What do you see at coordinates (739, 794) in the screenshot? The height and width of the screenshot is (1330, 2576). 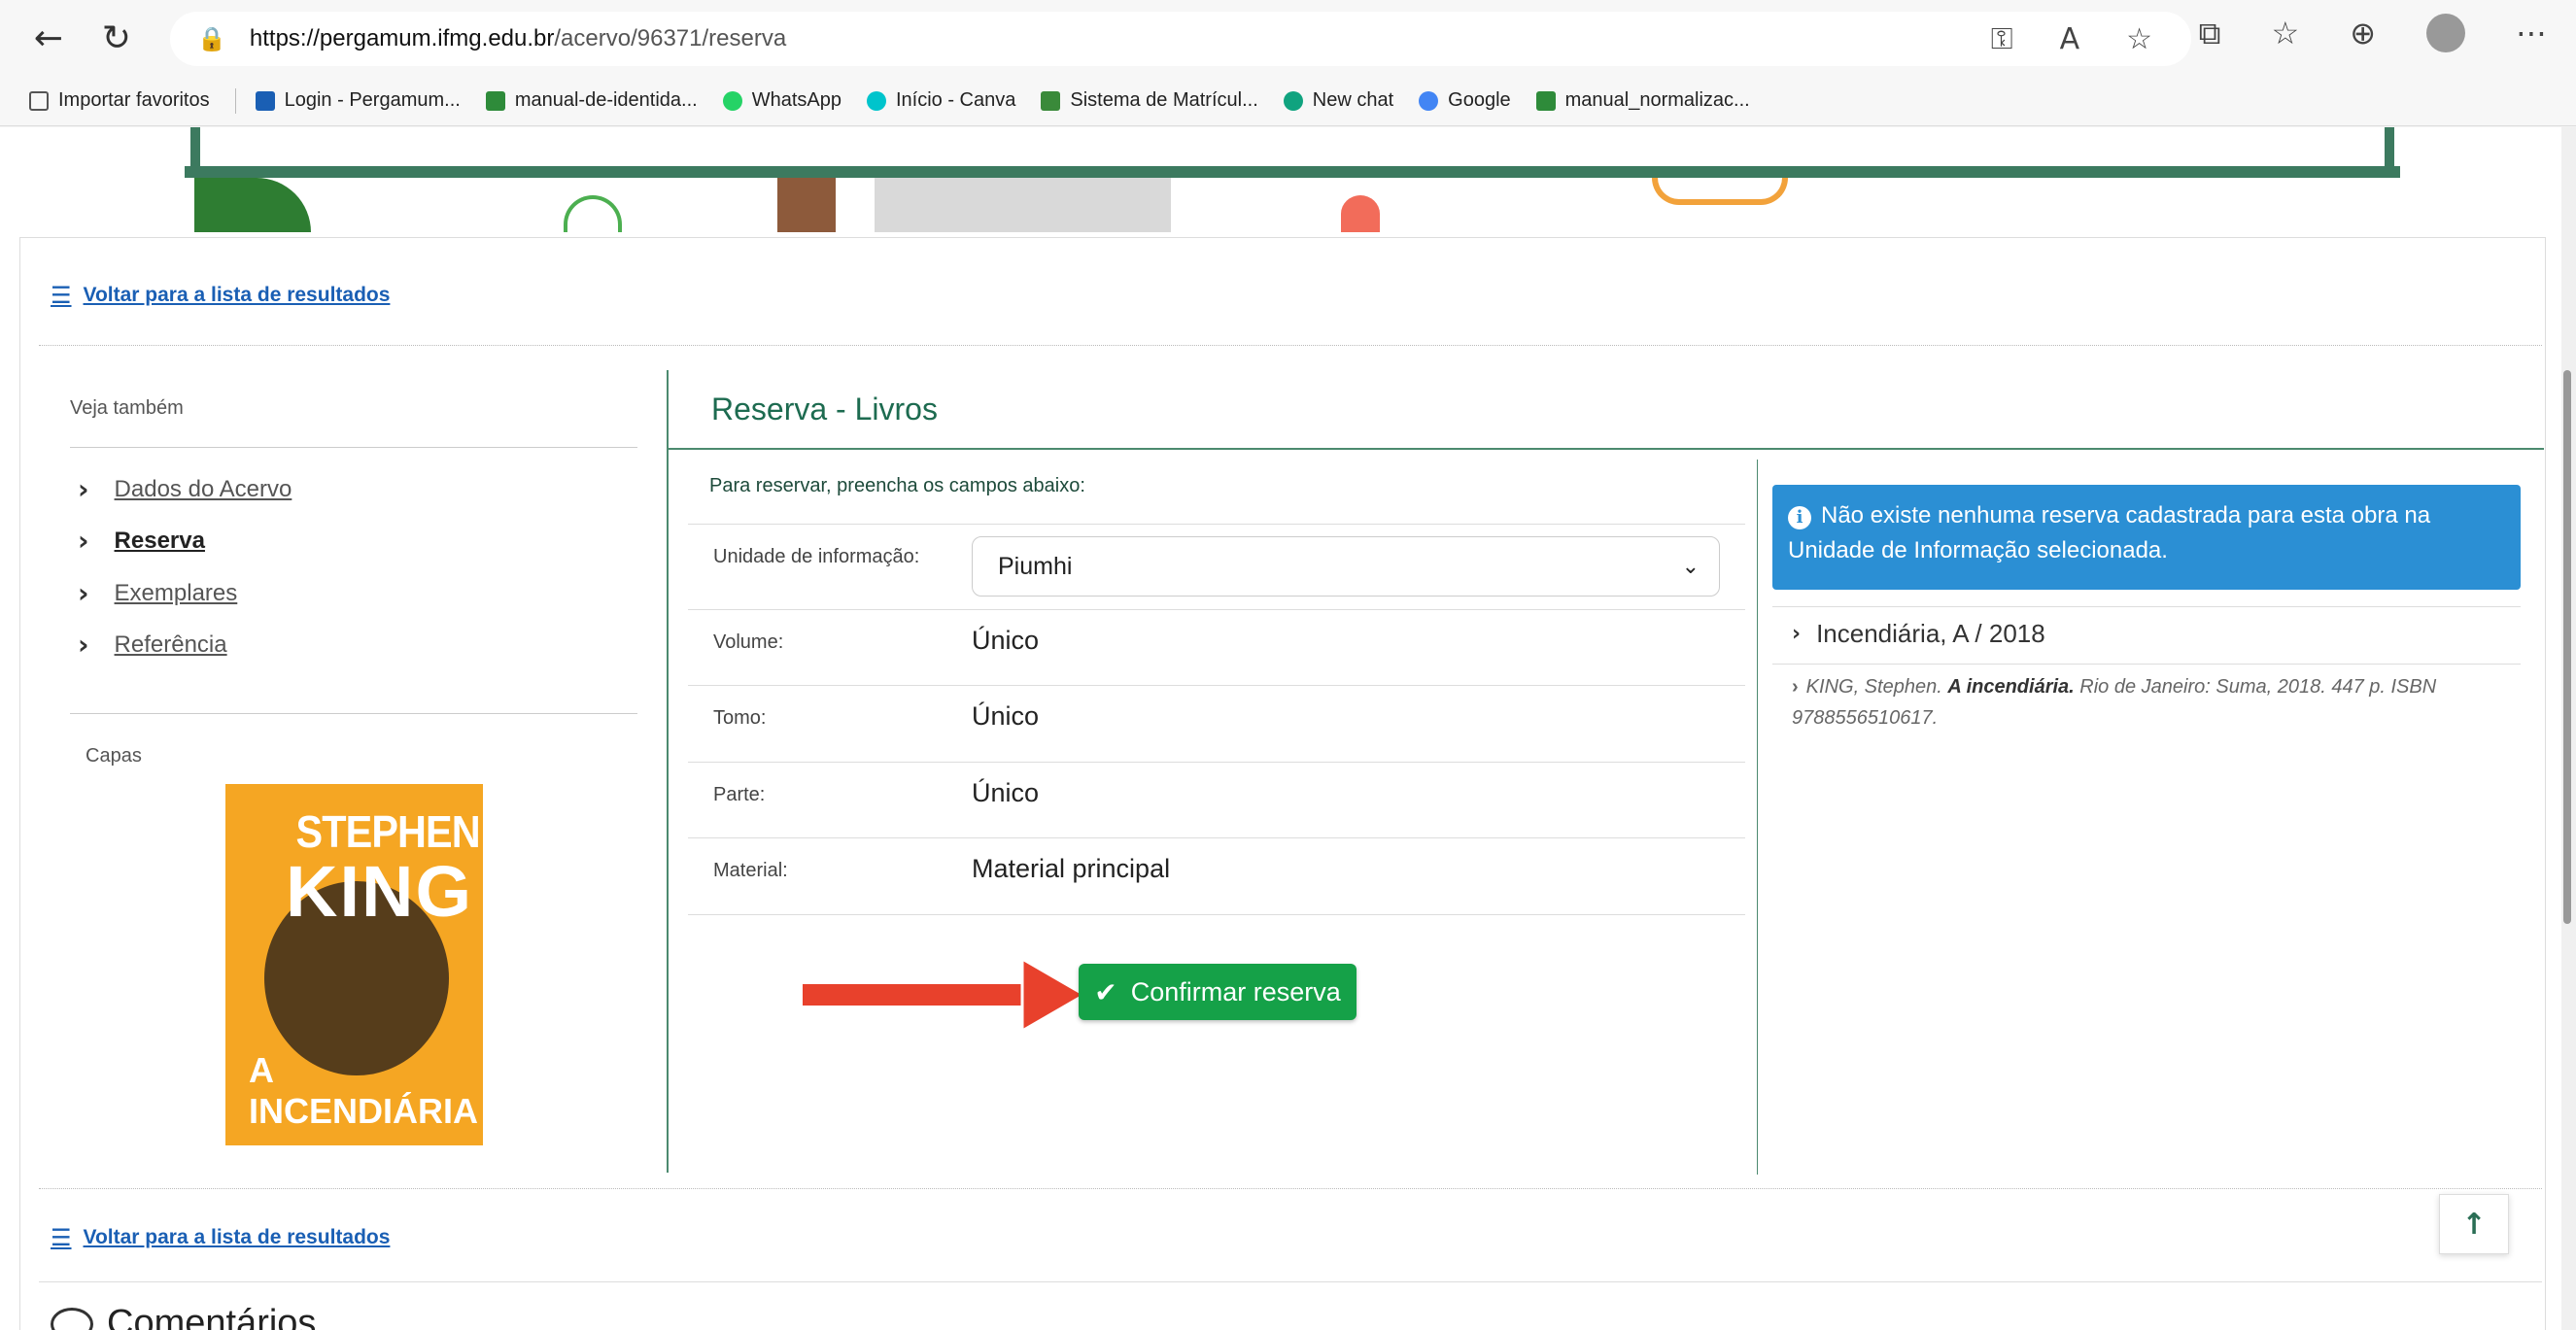 I see `field-label-parte: Parte:` at bounding box center [739, 794].